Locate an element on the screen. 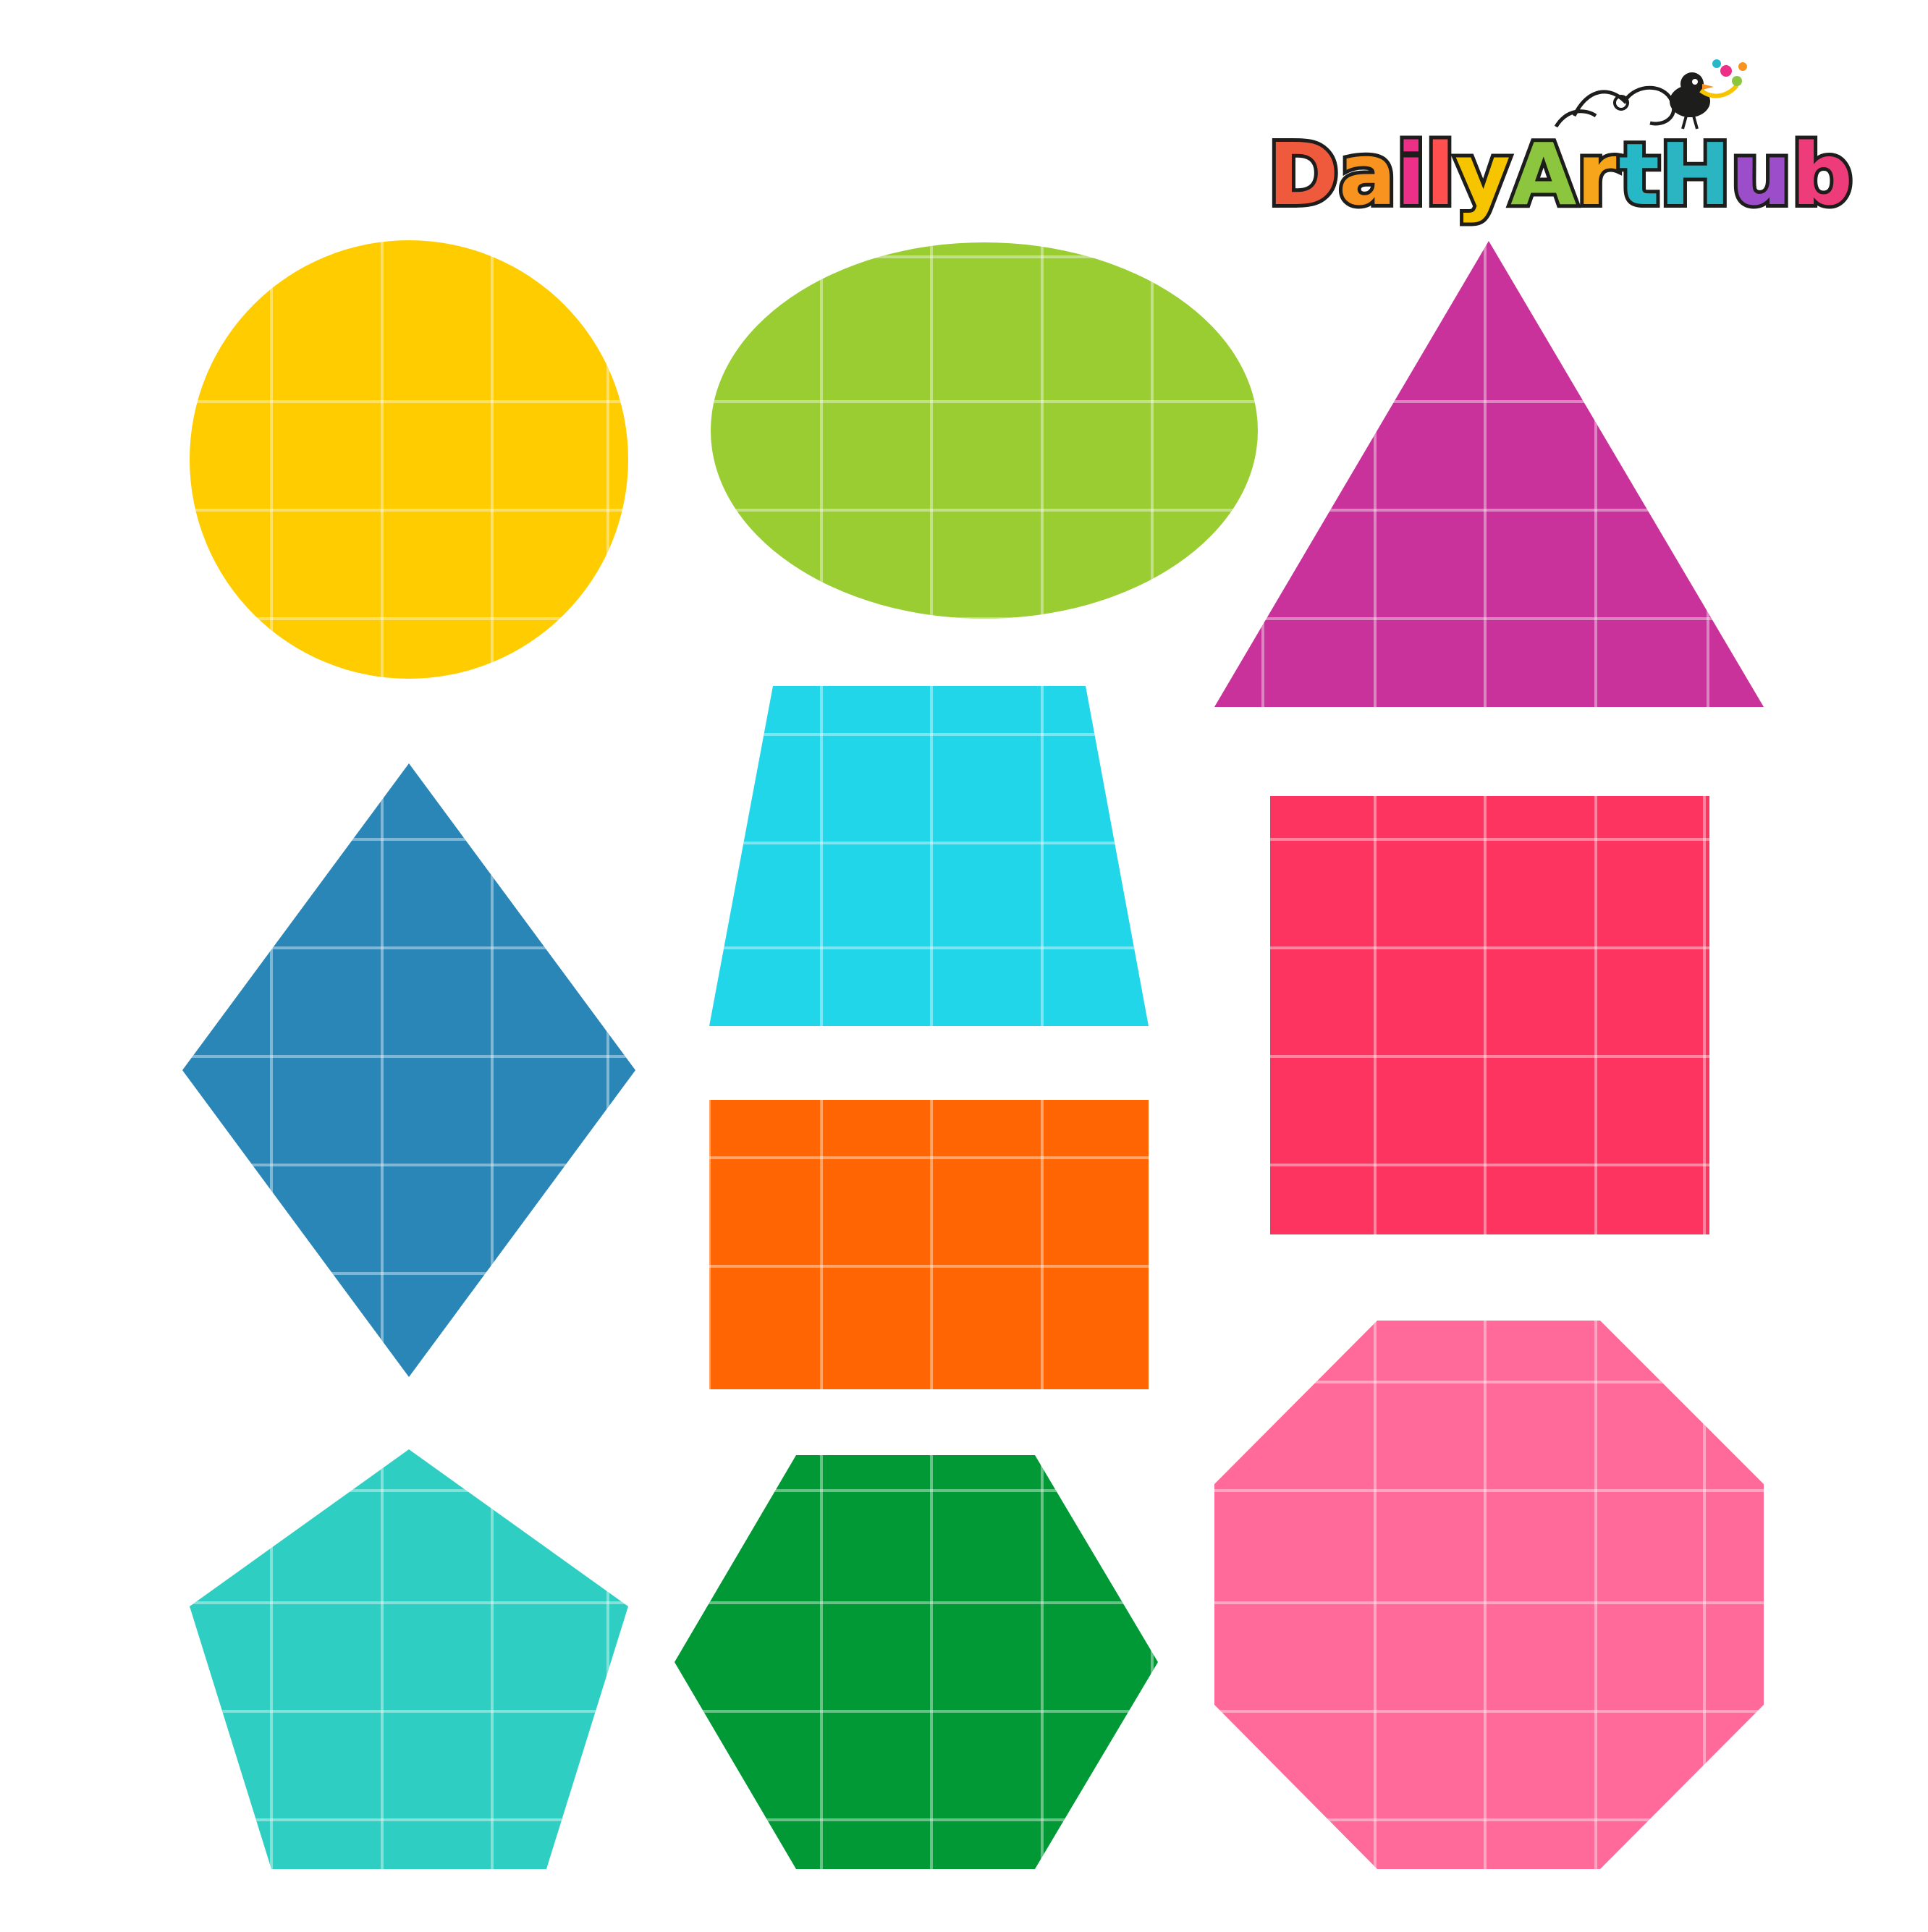 The width and height of the screenshot is (1928, 1932). circle-fill is located at coordinates (409, 459).